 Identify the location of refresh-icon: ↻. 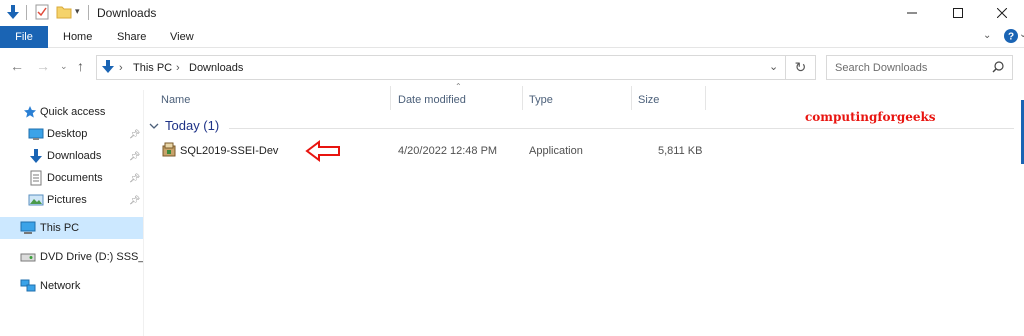
(800, 67).